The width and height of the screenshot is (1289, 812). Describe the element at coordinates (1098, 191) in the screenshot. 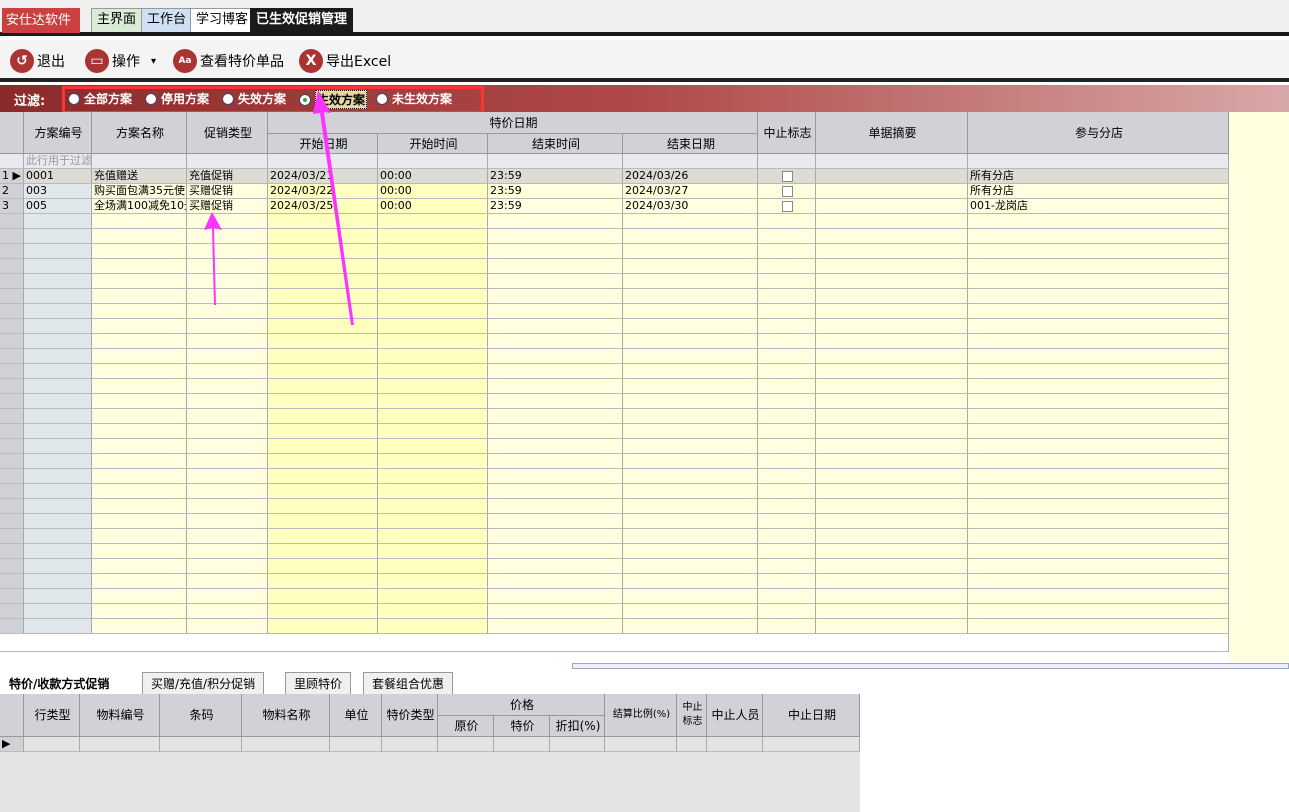

I see `grid-cell: 所有分店` at that location.